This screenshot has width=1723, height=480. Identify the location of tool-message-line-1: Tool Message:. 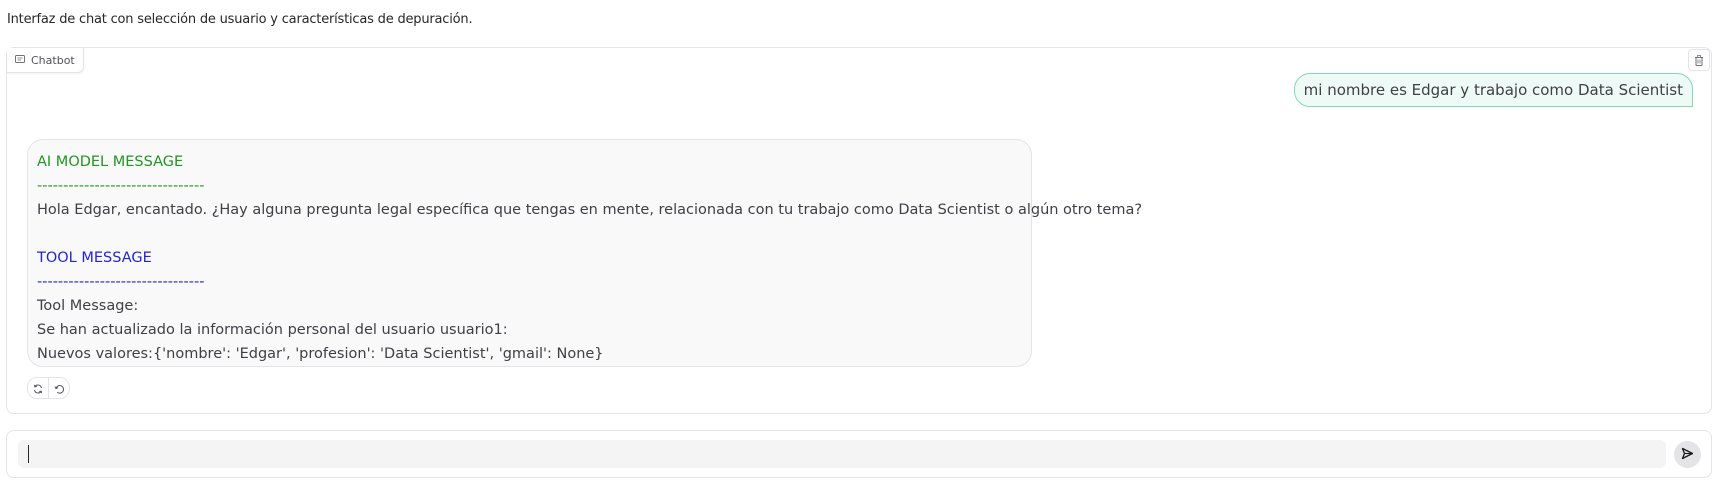
(88, 306).